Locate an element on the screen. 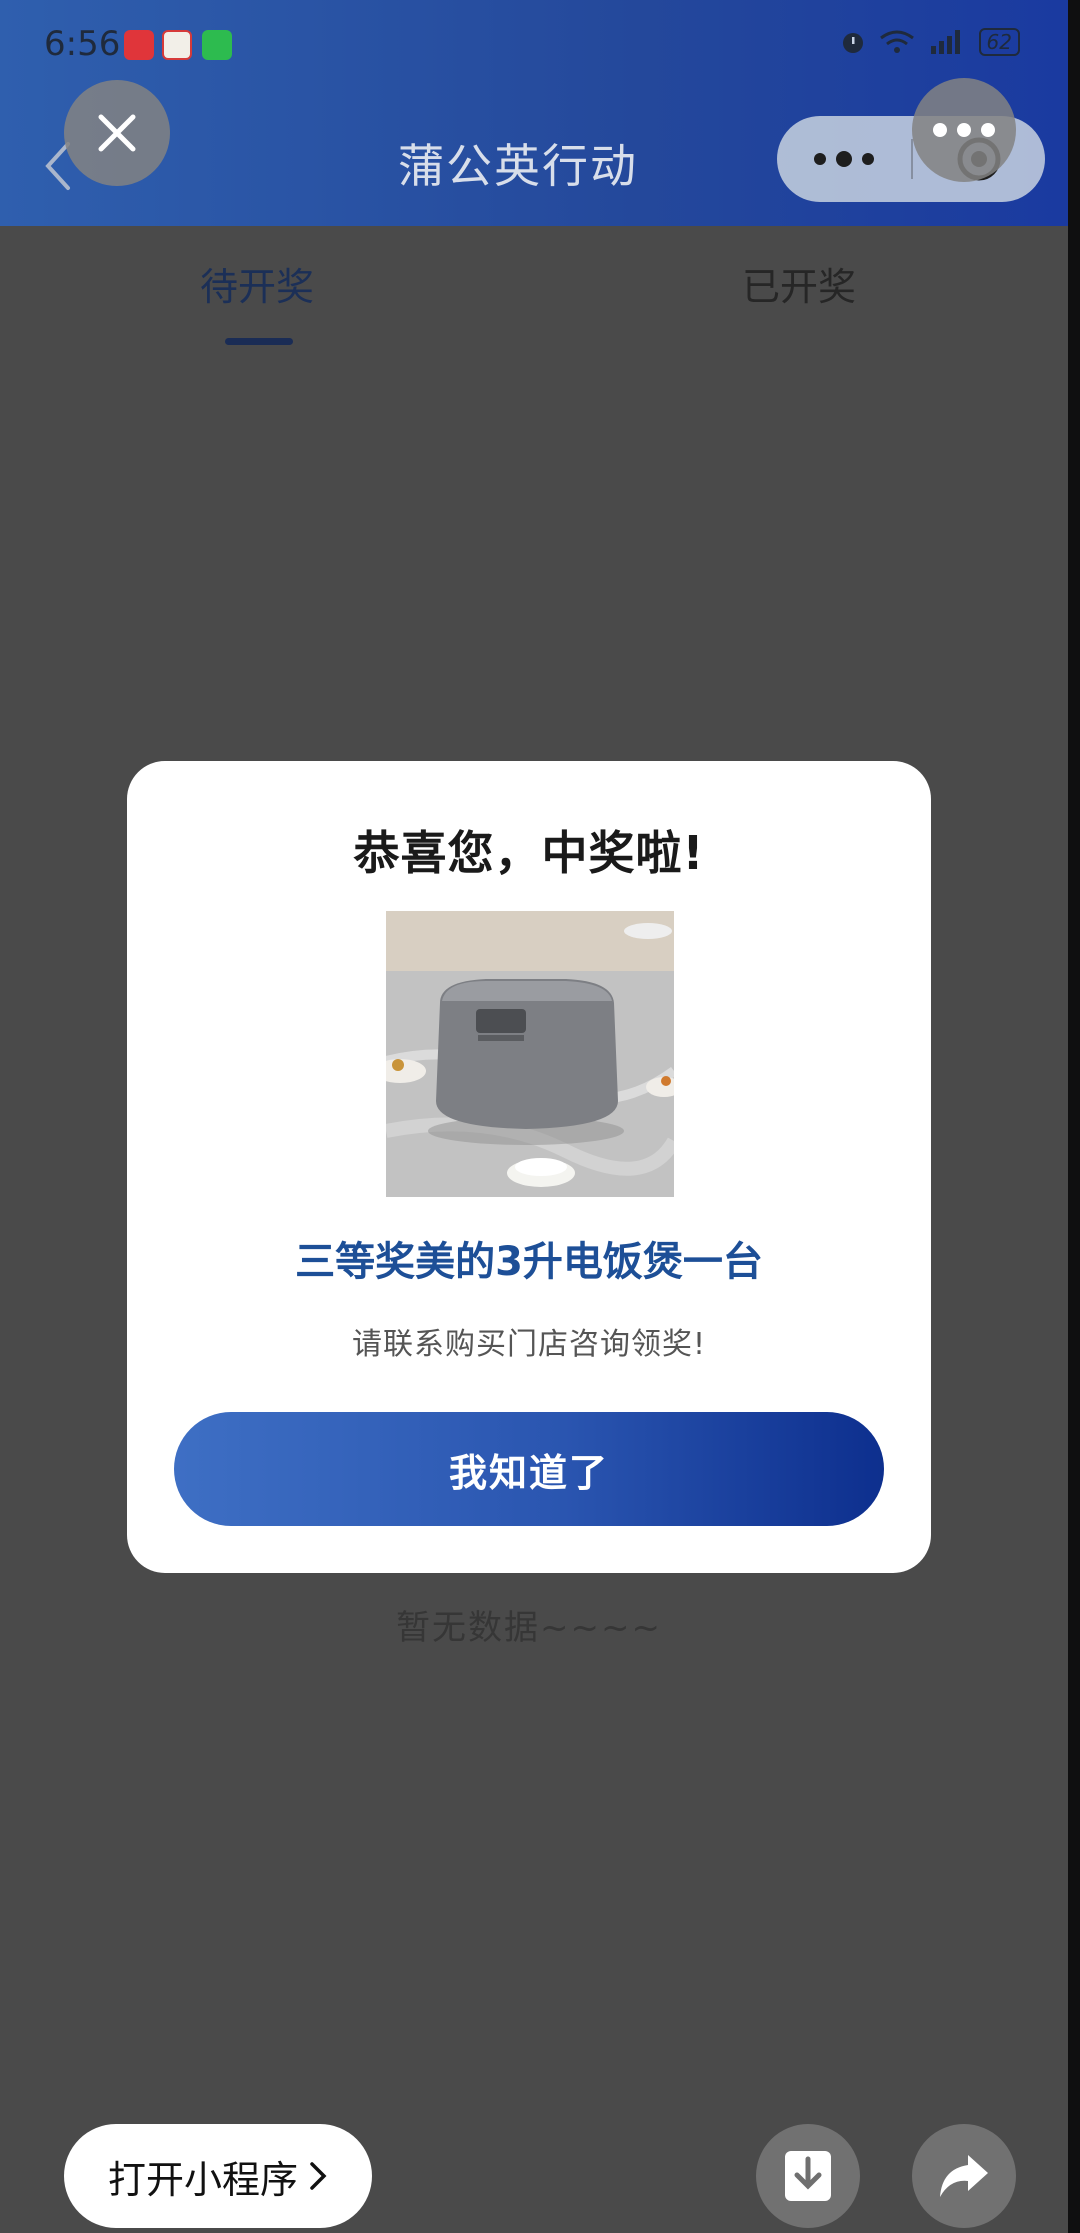 This screenshot has width=1080, height=2233. more-dots-icon is located at coordinates (940, 130).